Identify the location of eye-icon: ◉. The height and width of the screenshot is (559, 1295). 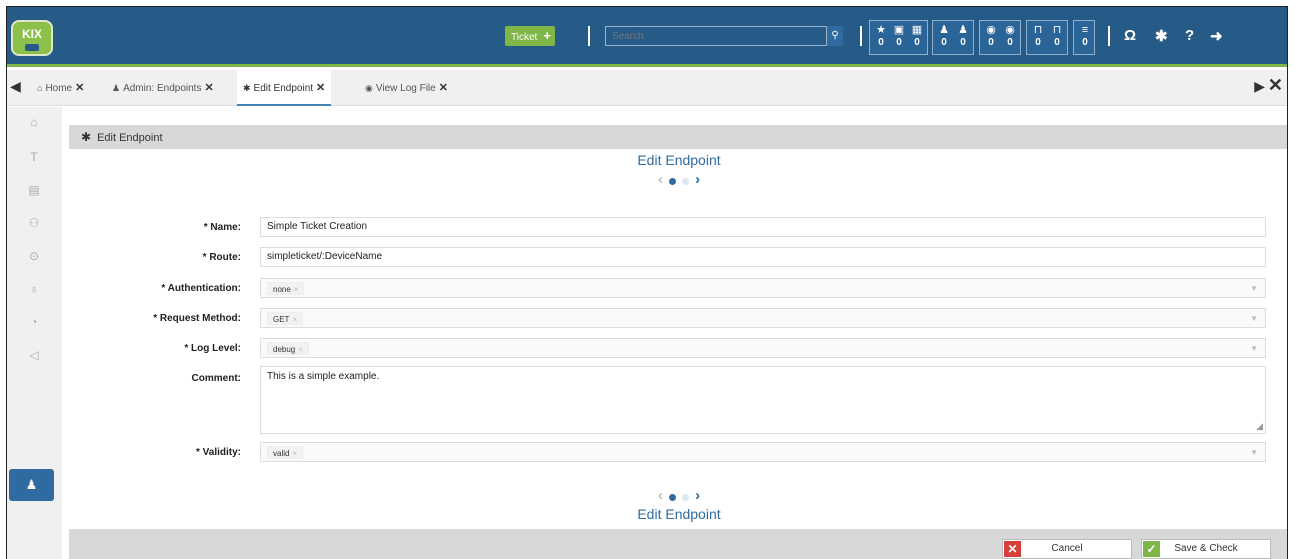
(369, 88).